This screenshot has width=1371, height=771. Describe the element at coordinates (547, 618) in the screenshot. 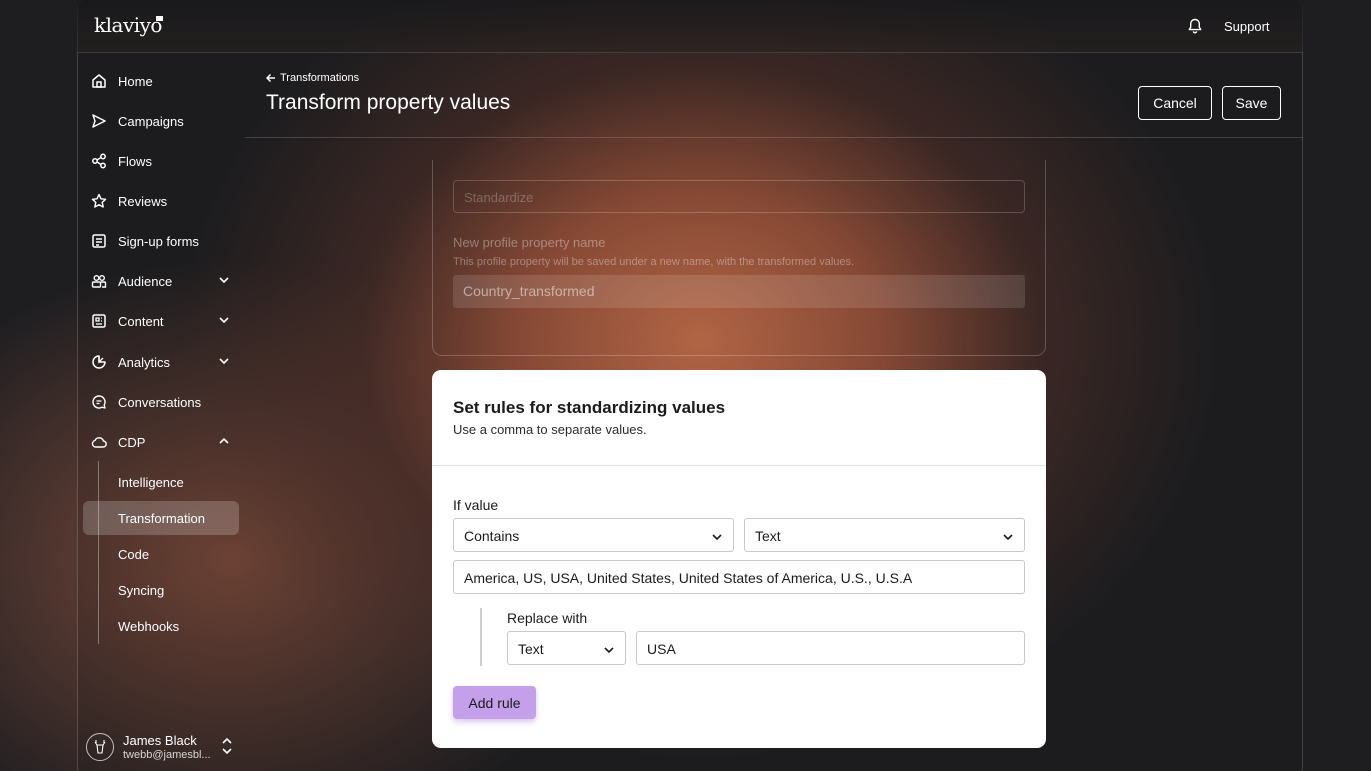

I see `replace-with-label: Replace with` at that location.